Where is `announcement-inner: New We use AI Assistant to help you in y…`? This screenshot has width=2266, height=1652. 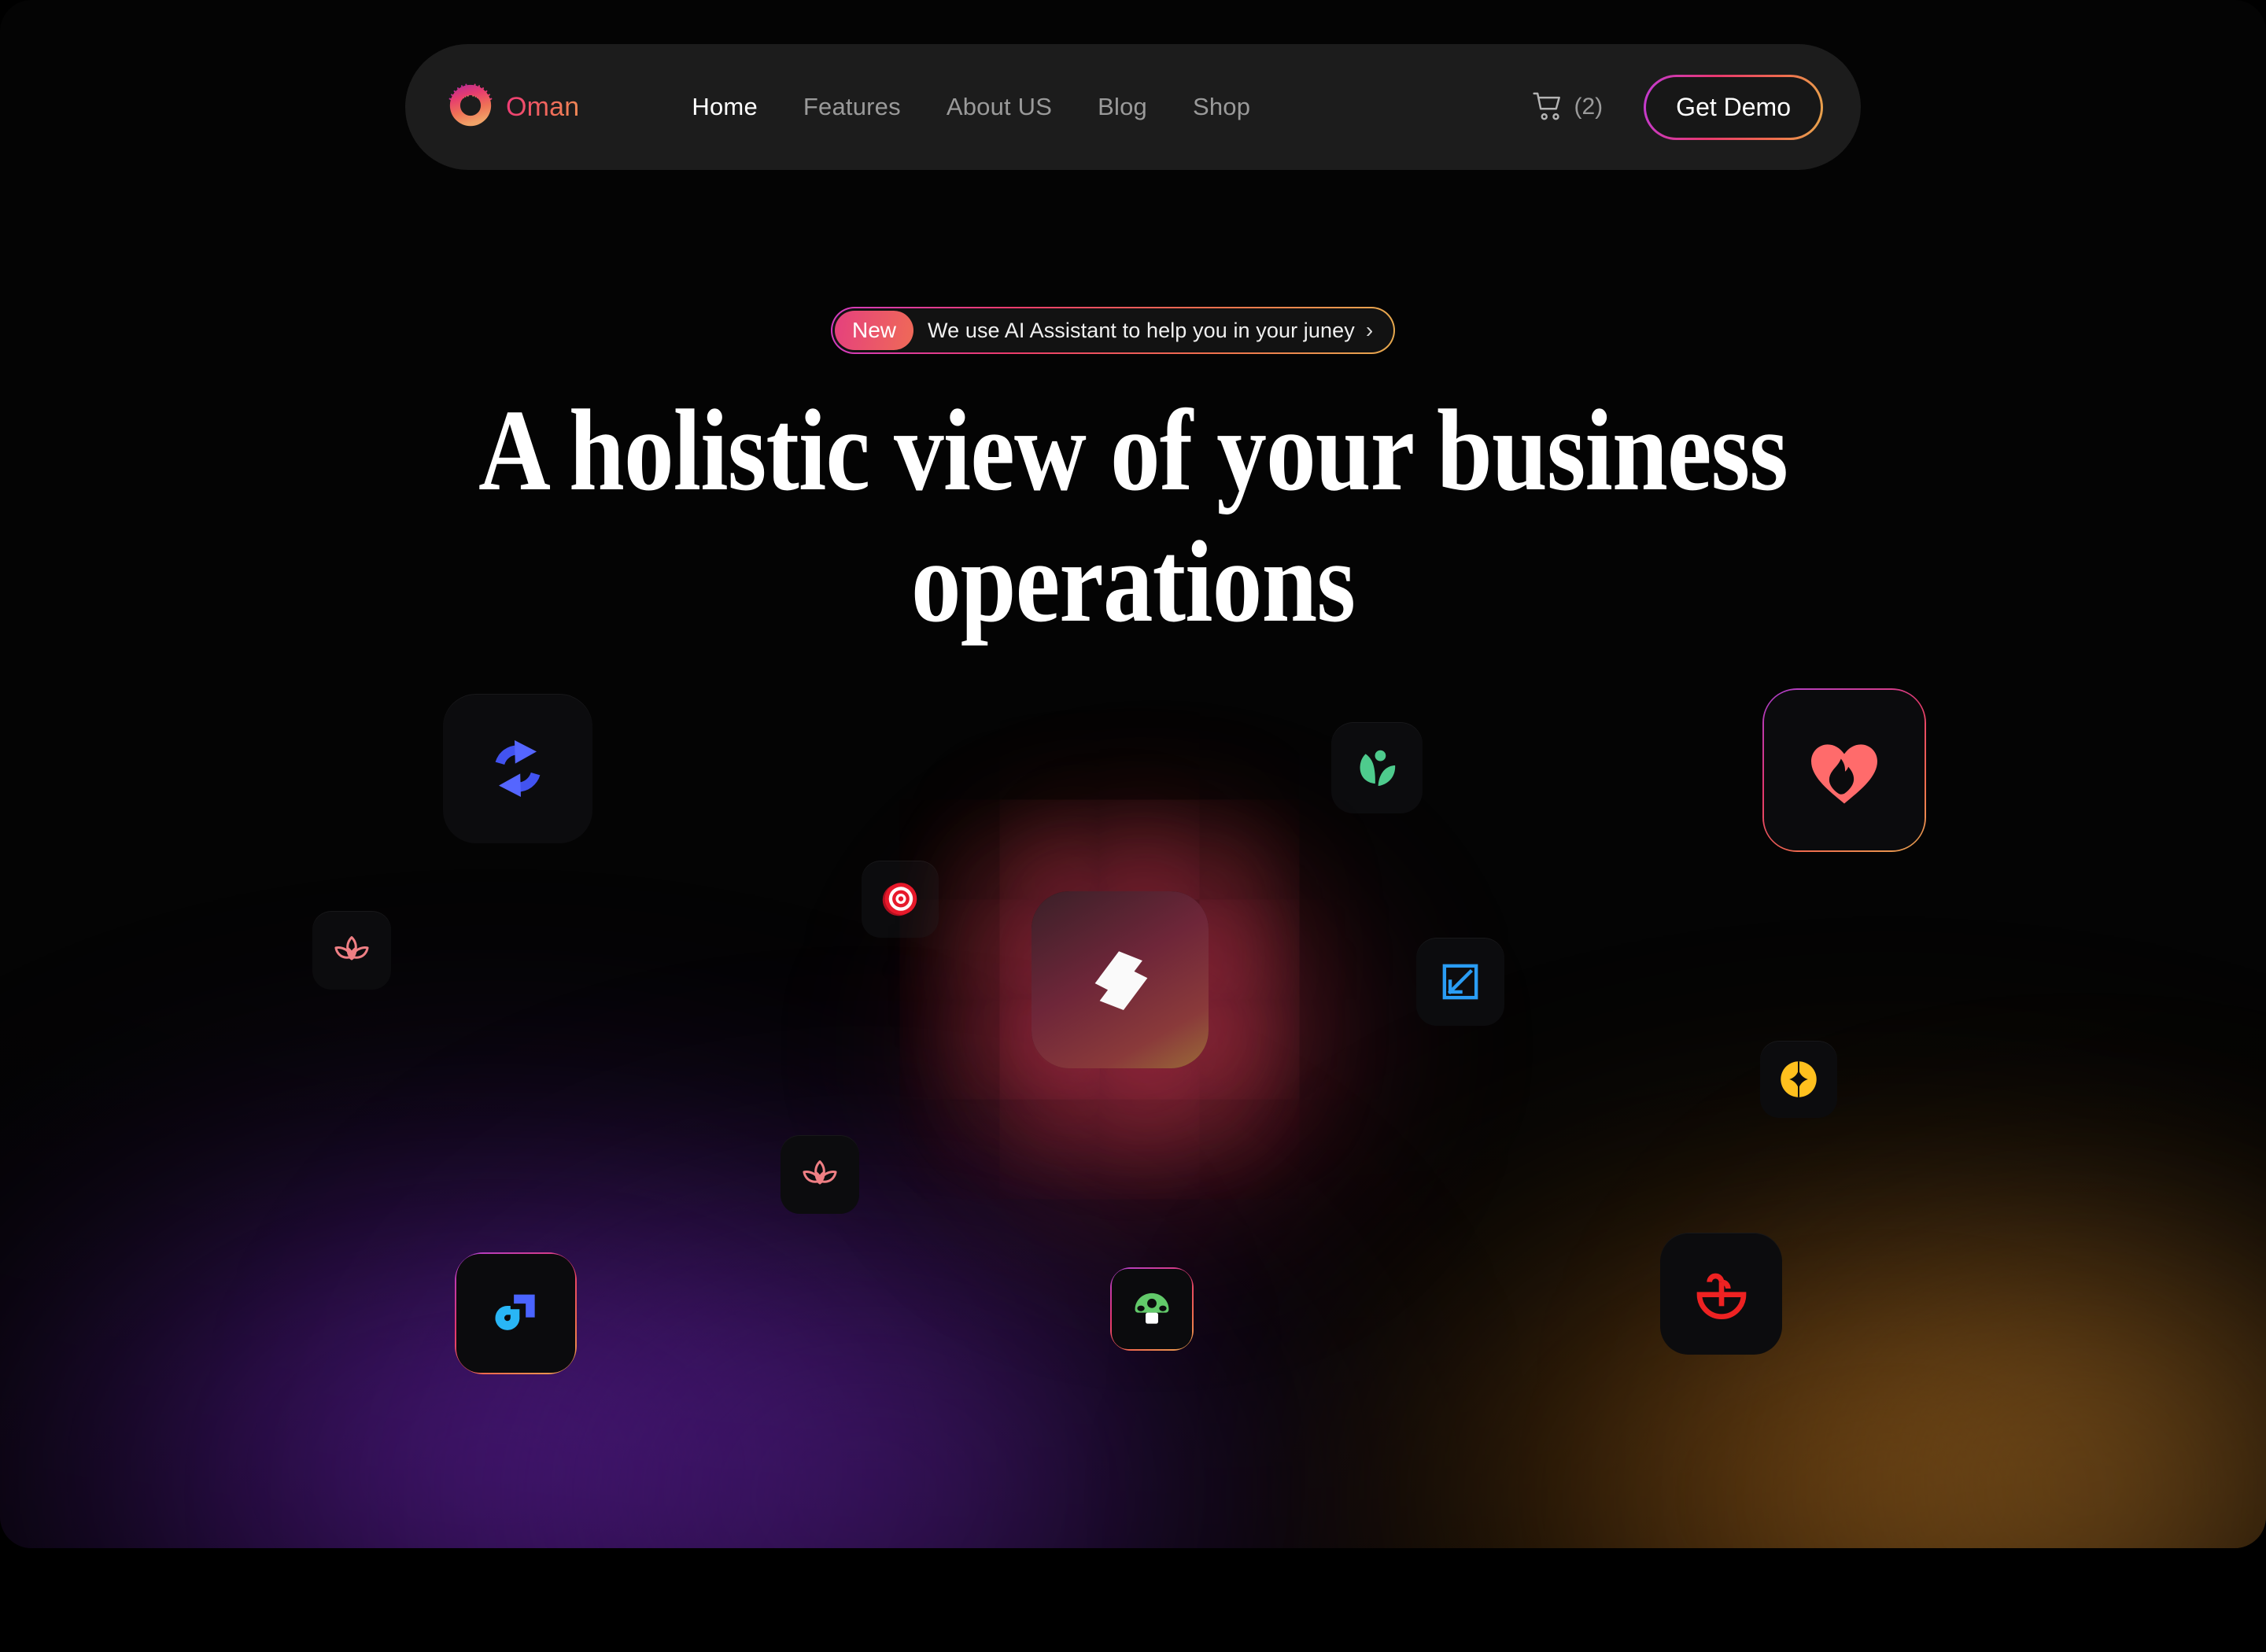 announcement-inner: New We use AI Assistant to help you in y… is located at coordinates (1113, 330).